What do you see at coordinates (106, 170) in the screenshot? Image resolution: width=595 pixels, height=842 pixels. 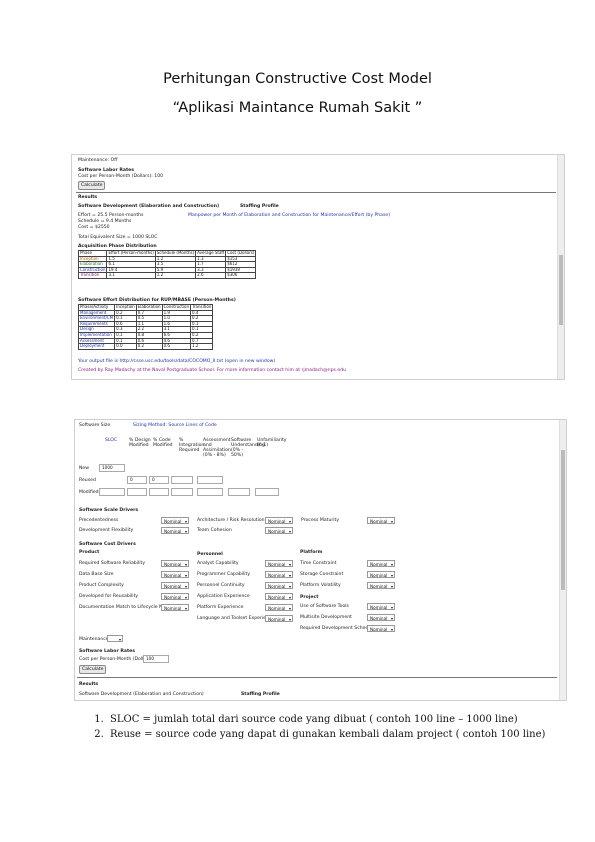 I see `labor-section-title: Software Labor Rates` at bounding box center [106, 170].